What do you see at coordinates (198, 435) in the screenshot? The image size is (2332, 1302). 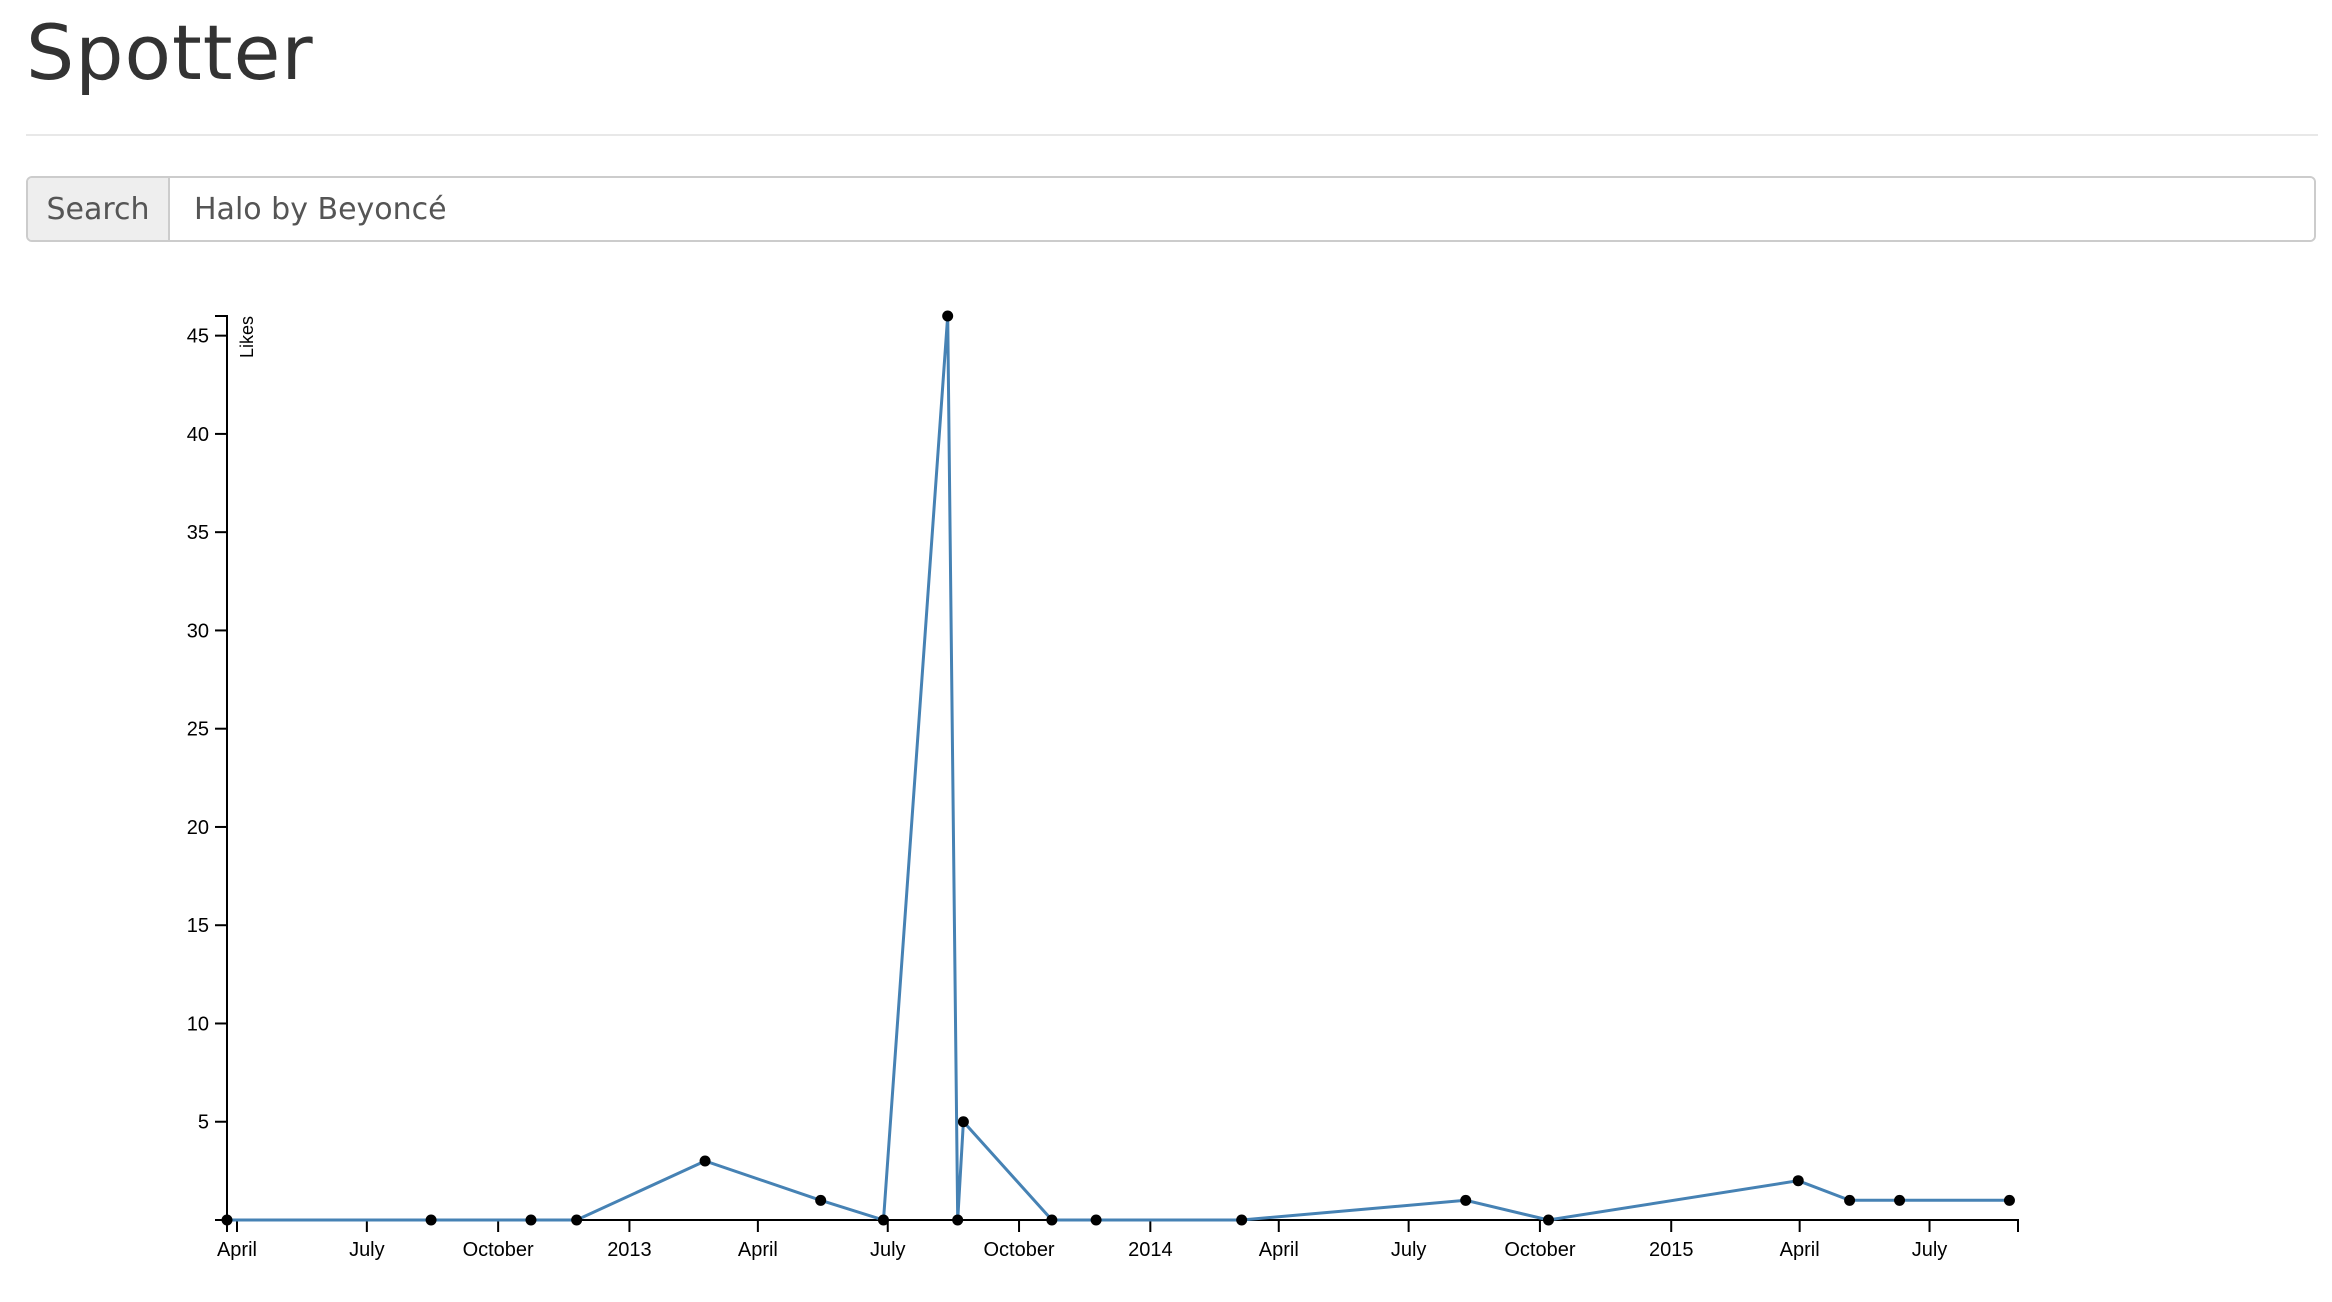 I see `y-tick-label: 40` at bounding box center [198, 435].